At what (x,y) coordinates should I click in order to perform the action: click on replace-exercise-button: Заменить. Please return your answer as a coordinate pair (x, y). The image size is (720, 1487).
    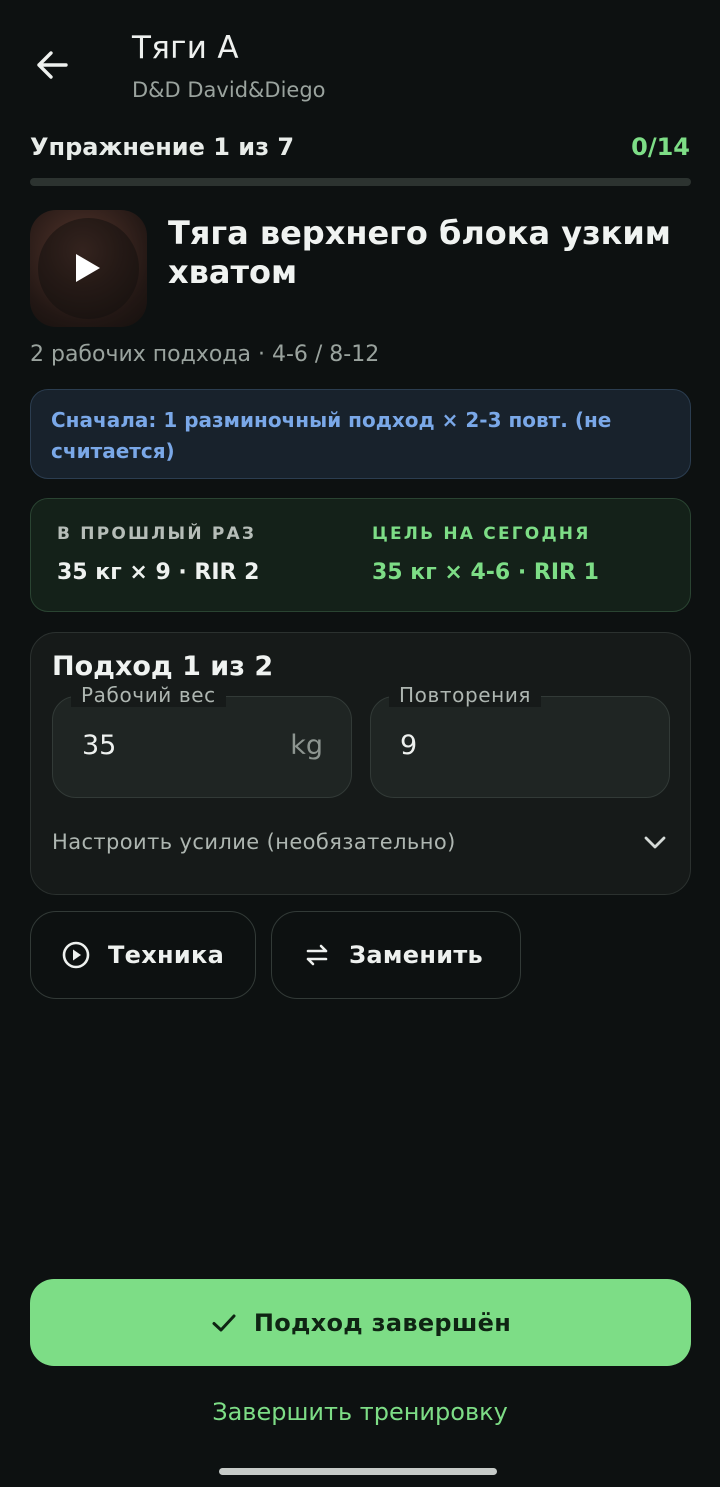
    Looking at the image, I should click on (396, 955).